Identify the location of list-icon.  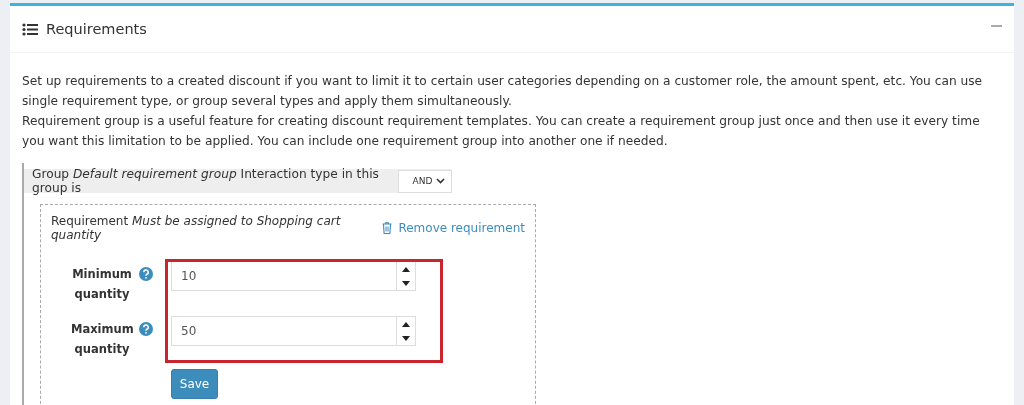
(30, 29).